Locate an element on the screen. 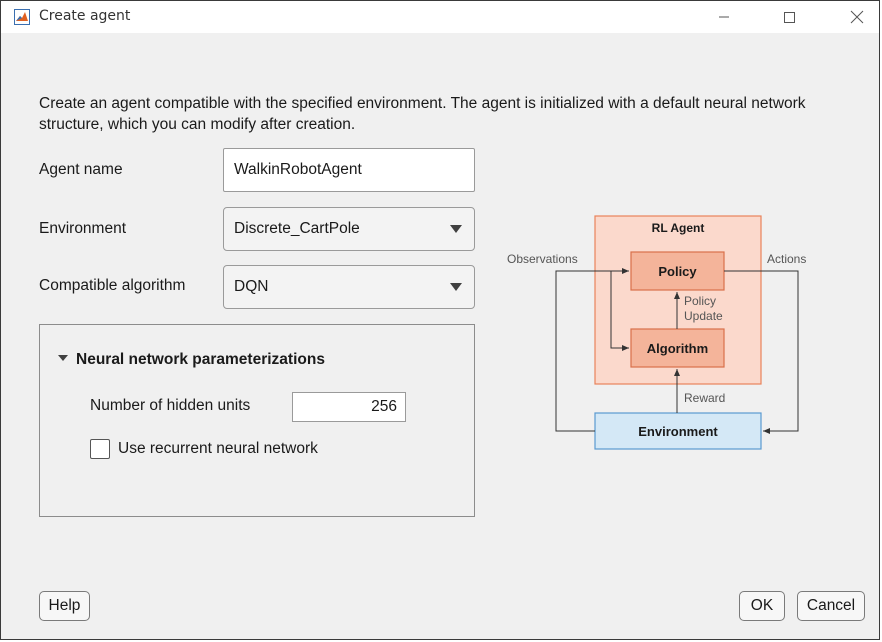 The height and width of the screenshot is (642, 882). algorithm-block-label: Algorithm is located at coordinates (677, 348).